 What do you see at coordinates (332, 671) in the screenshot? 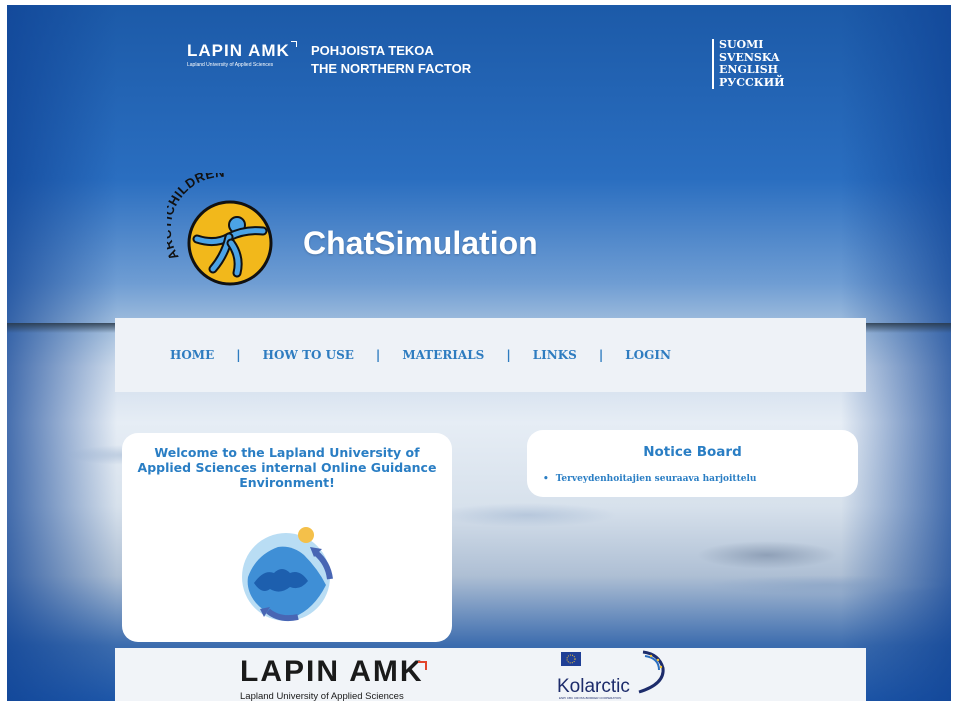
I see `lapin-amk-footer-word: LAPIN AMK` at bounding box center [332, 671].